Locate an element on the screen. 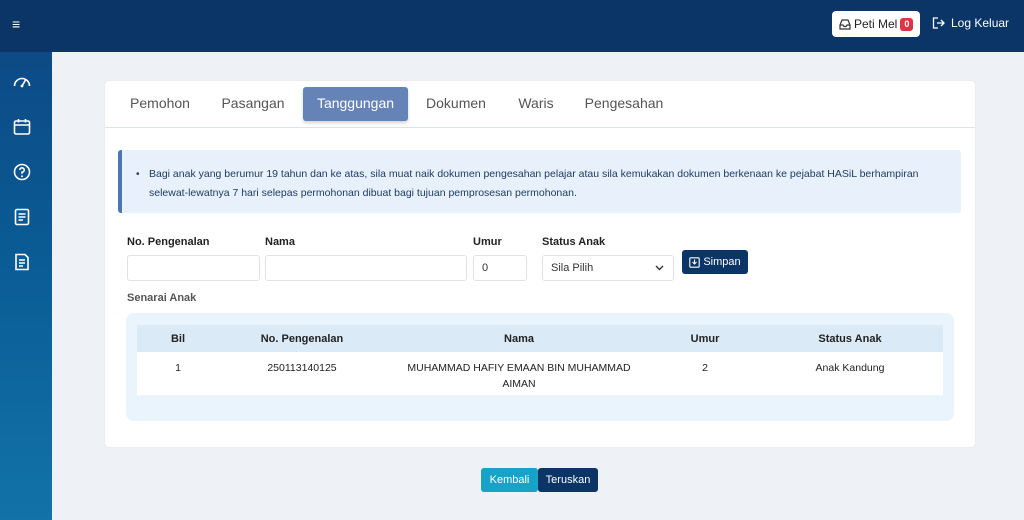  menu-icon: ≡ is located at coordinates (16, 24).